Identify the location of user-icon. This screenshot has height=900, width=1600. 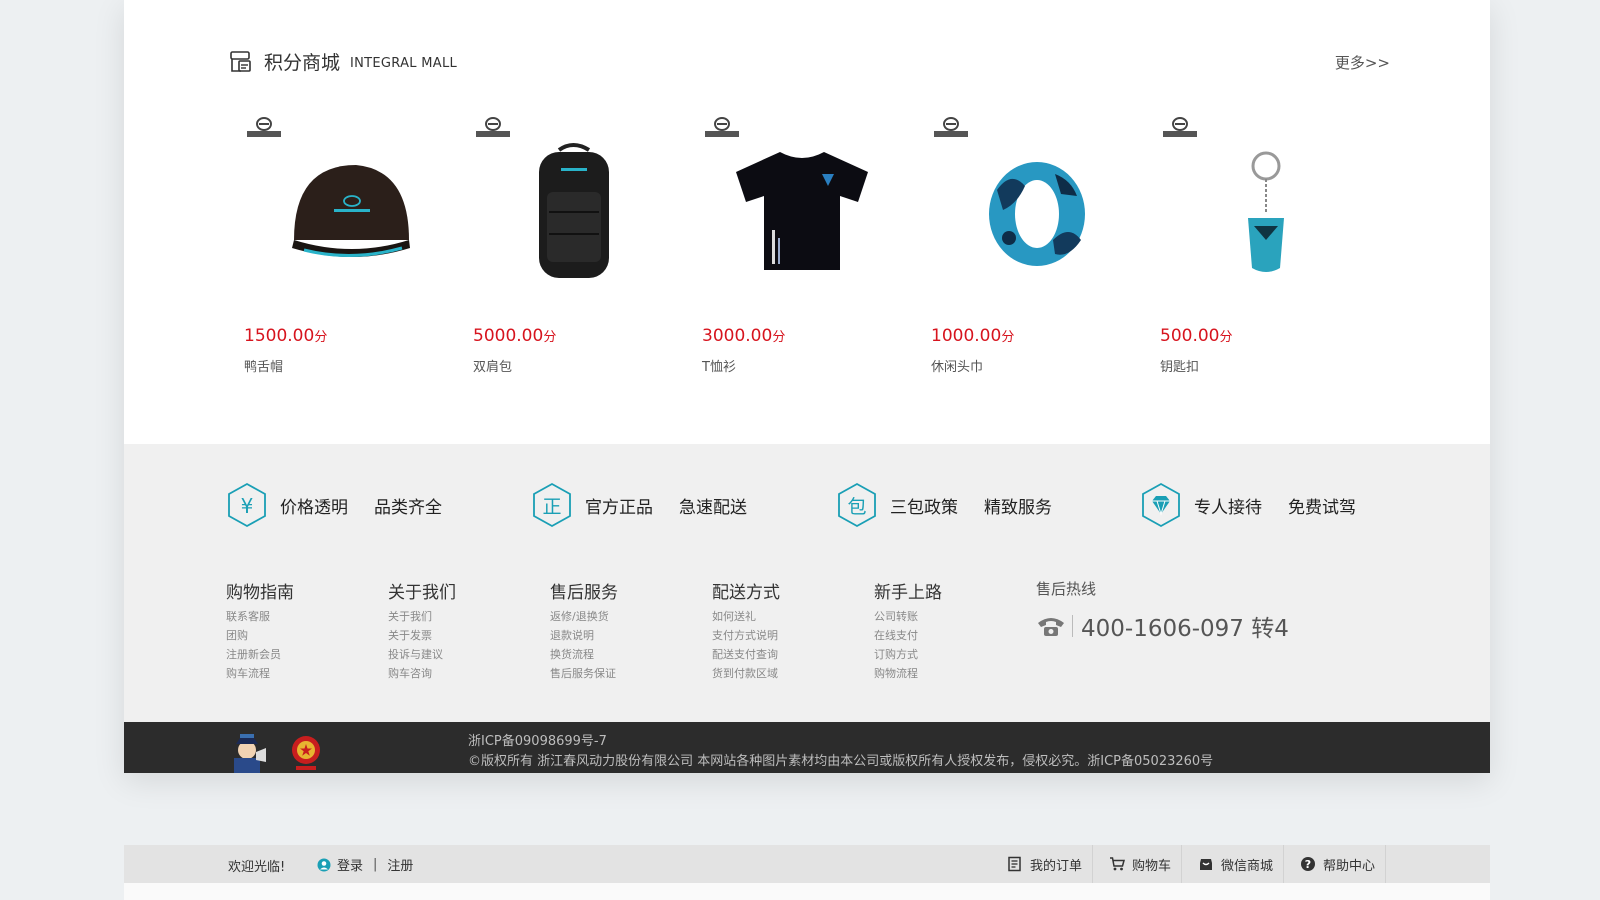
(324, 864).